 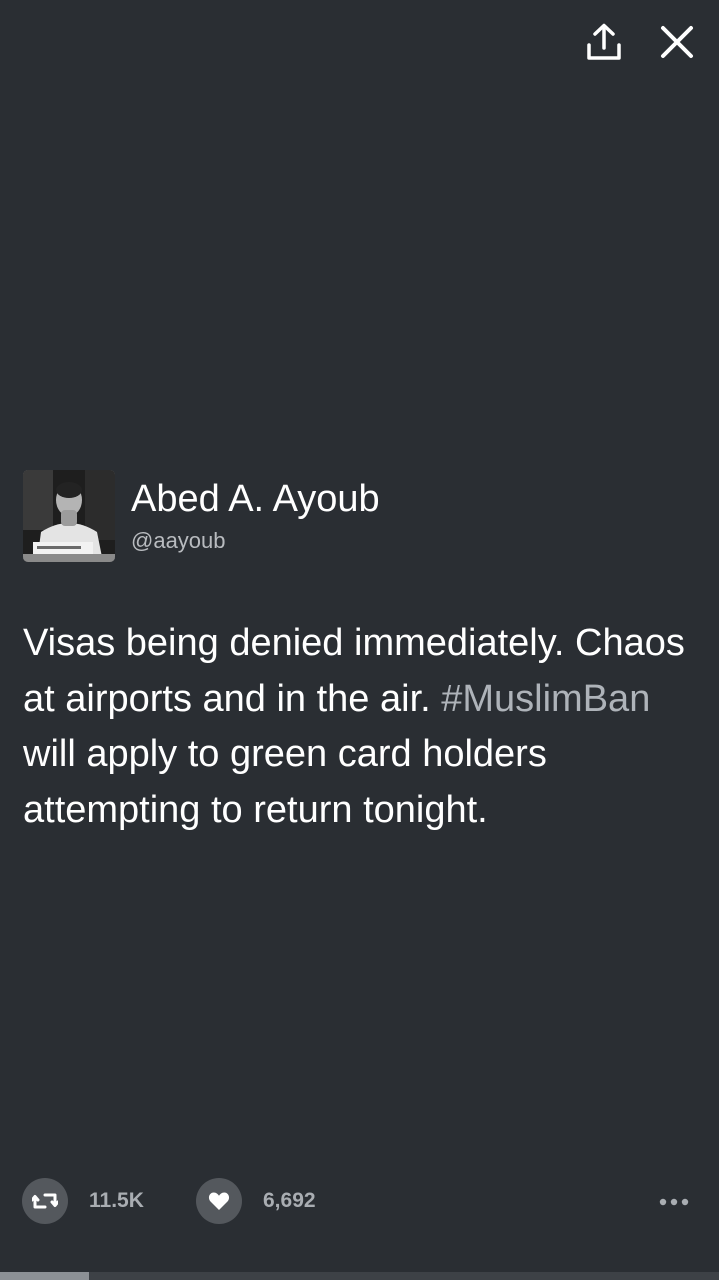 I want to click on retweet-count: 11.5K, so click(x=116, y=1200).